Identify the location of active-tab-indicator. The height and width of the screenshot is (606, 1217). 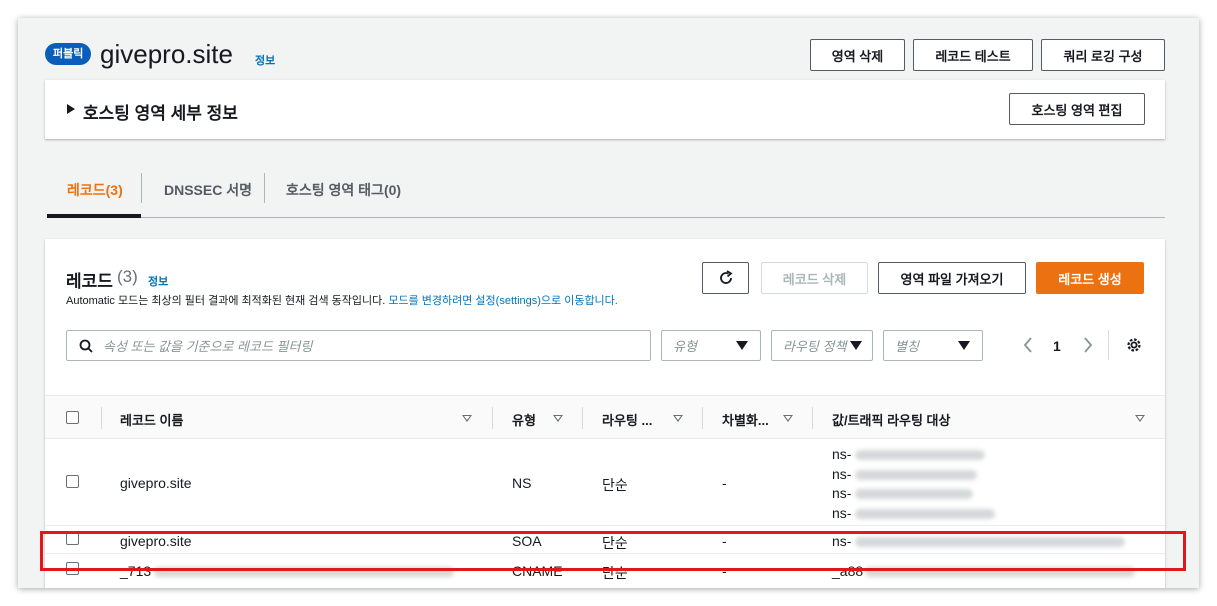
(94, 216).